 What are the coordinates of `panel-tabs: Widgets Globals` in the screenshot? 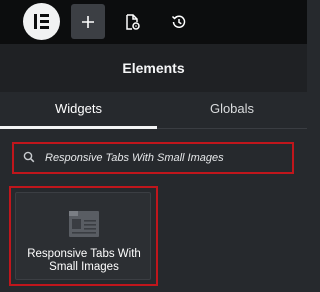 It's located at (153, 110).